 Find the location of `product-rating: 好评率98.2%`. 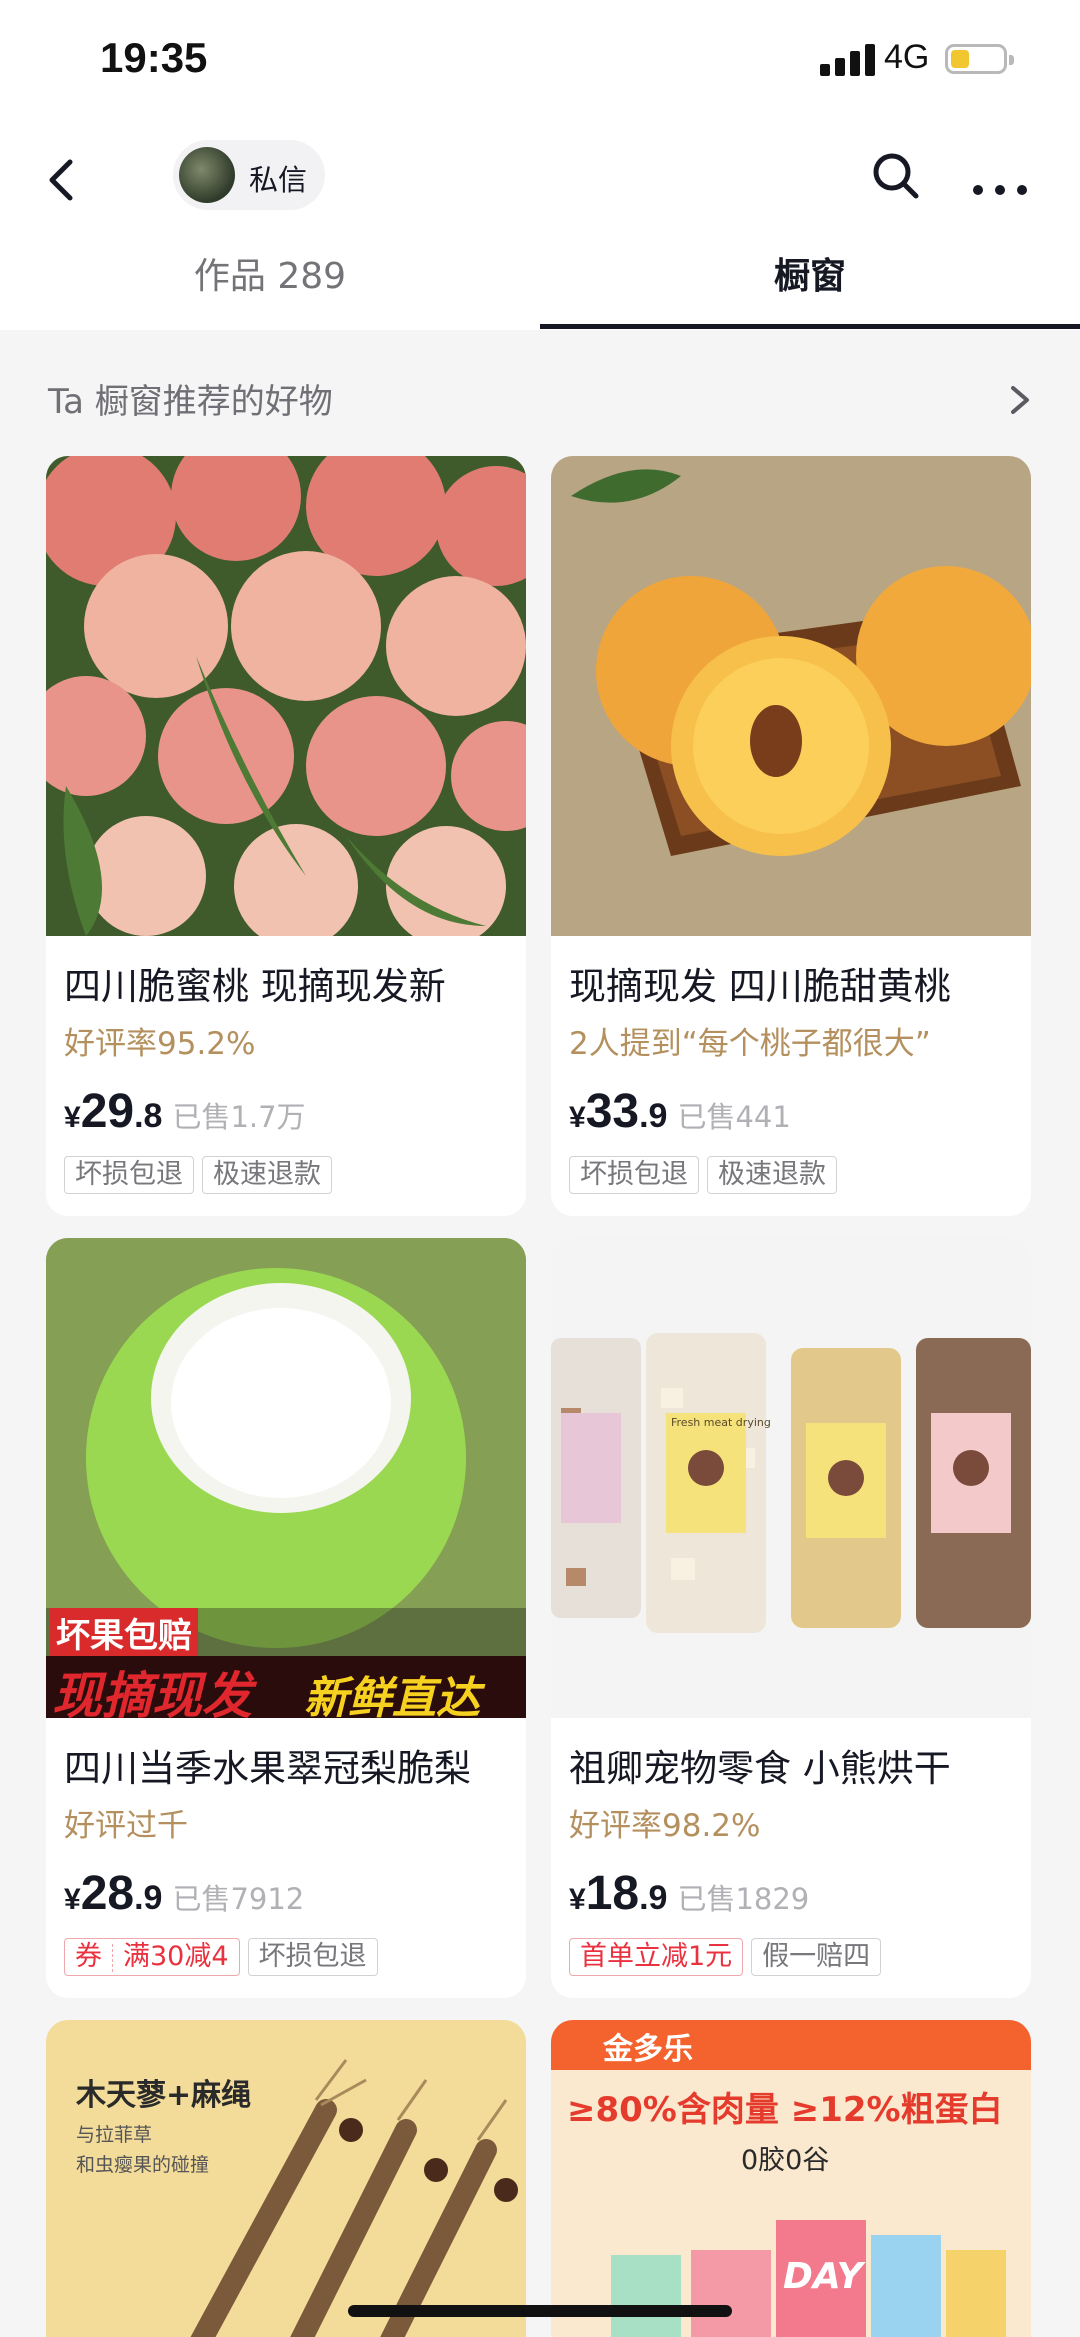

product-rating: 好评率98.2% is located at coordinates (665, 1826).